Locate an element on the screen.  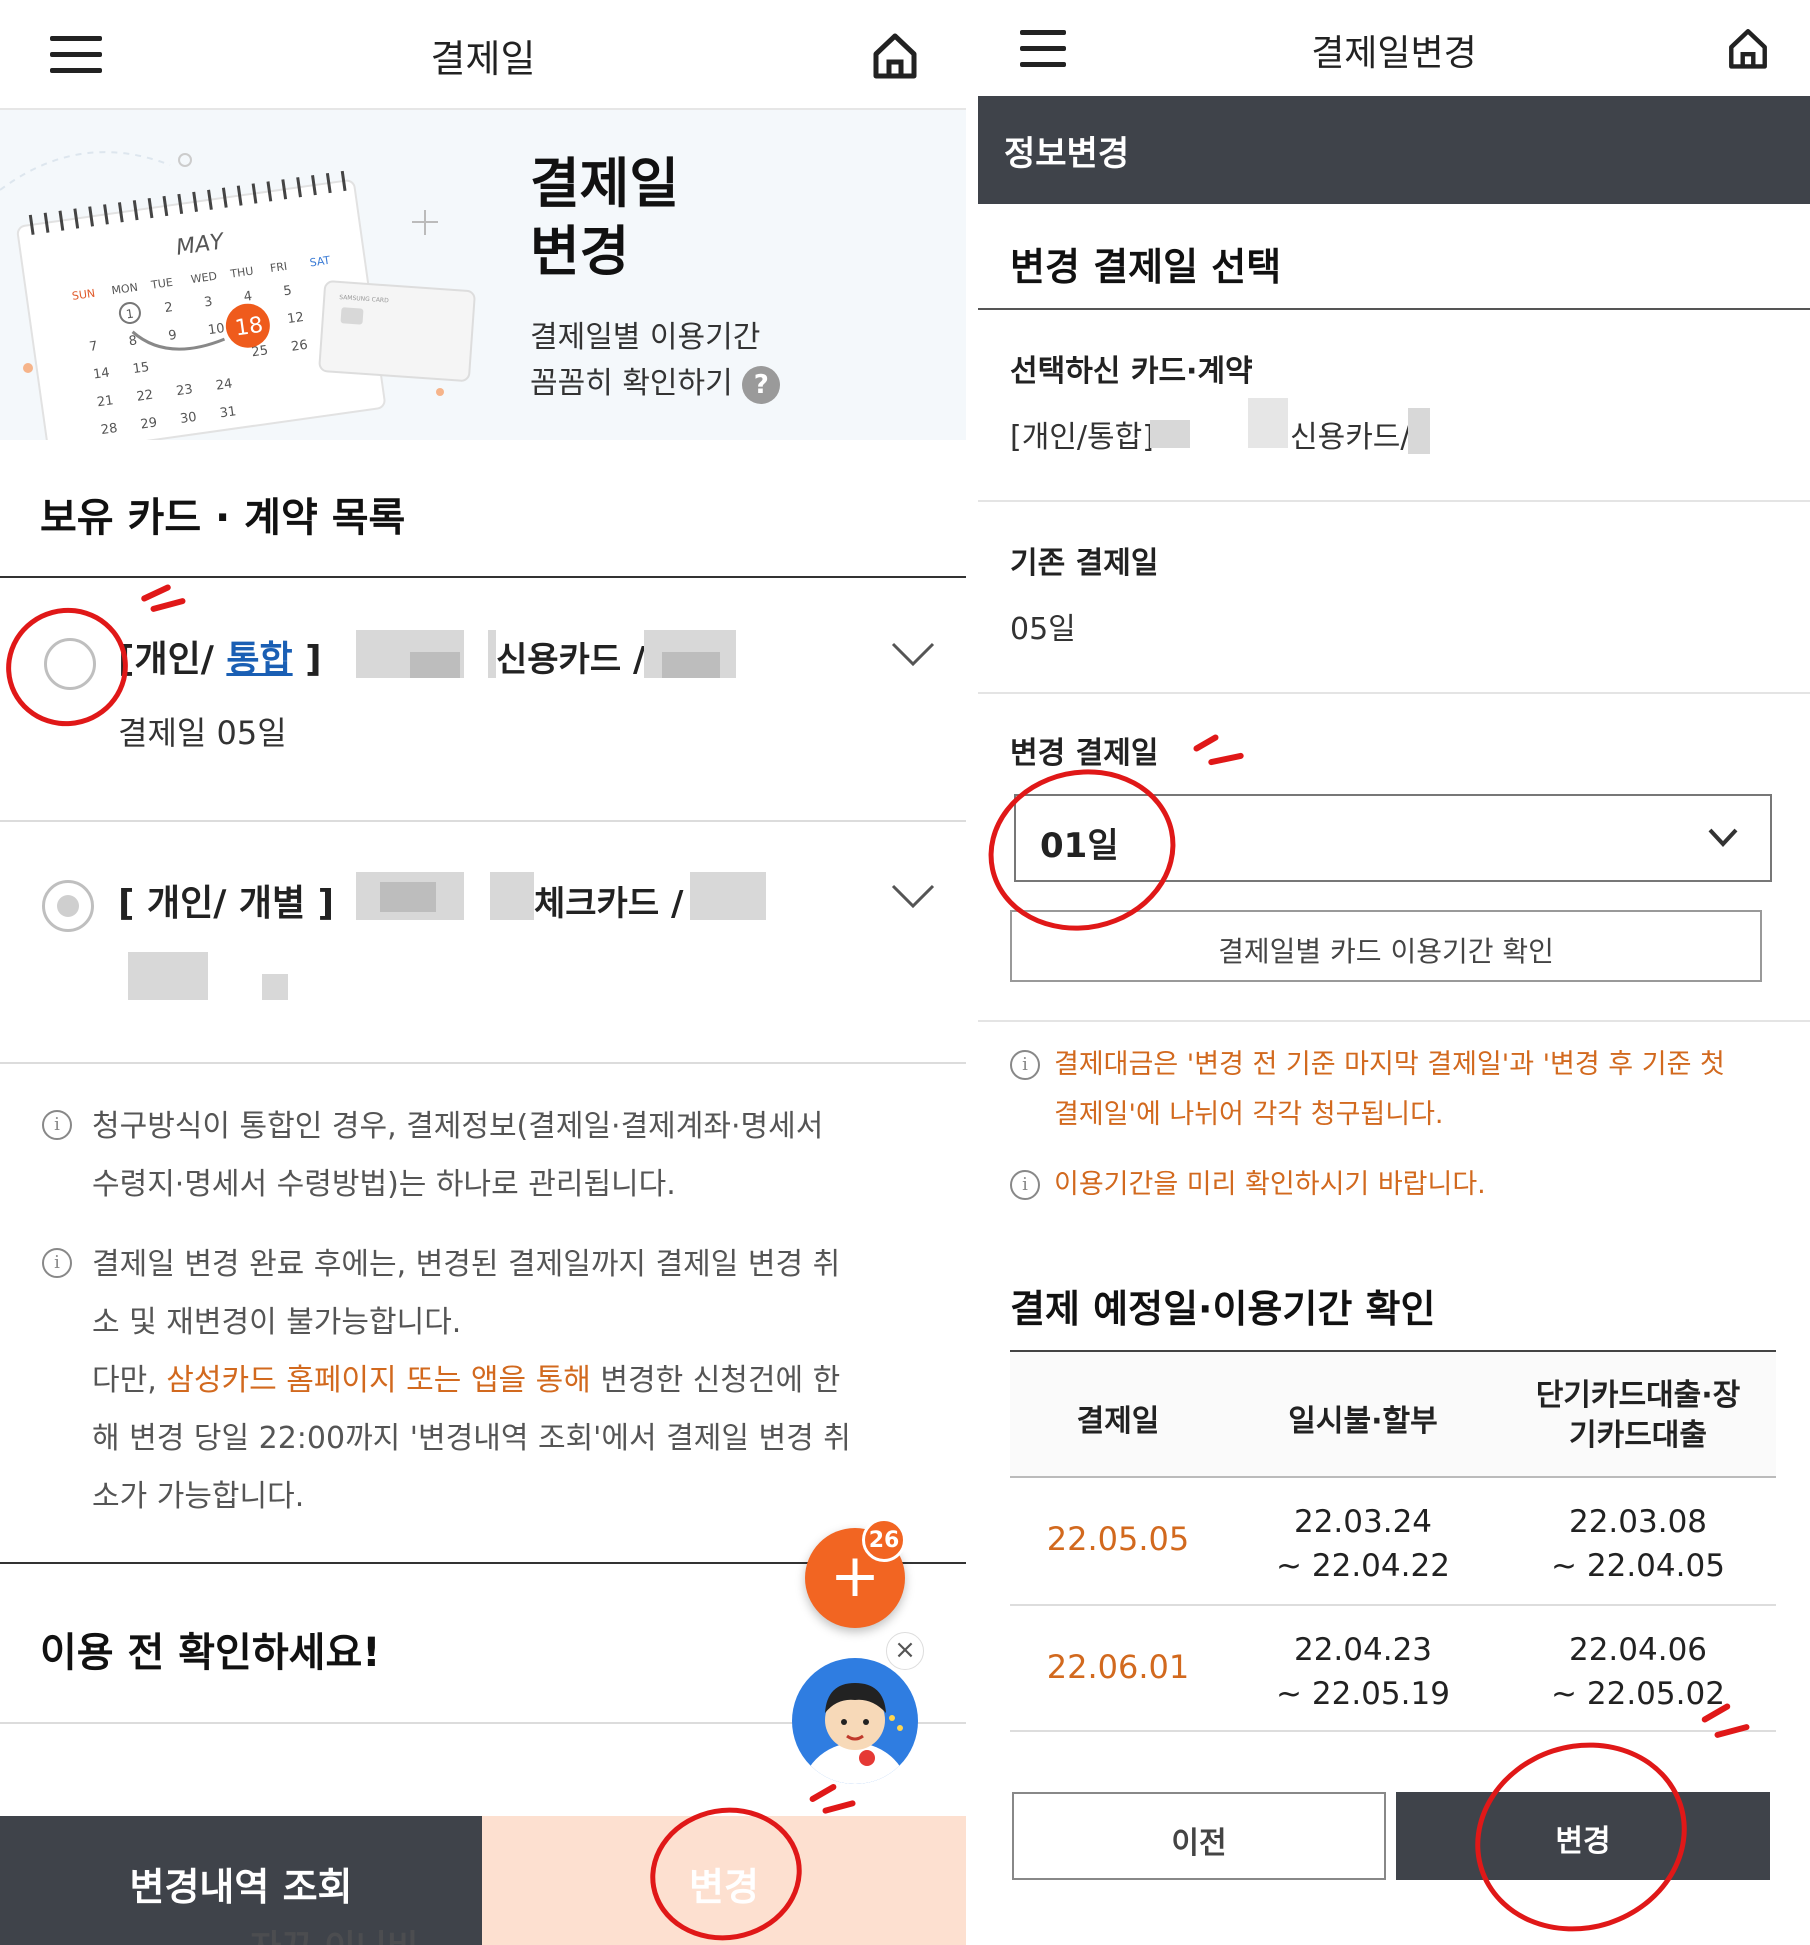
selected-card-type: 신용카드/ is located at coordinates (1350, 437).